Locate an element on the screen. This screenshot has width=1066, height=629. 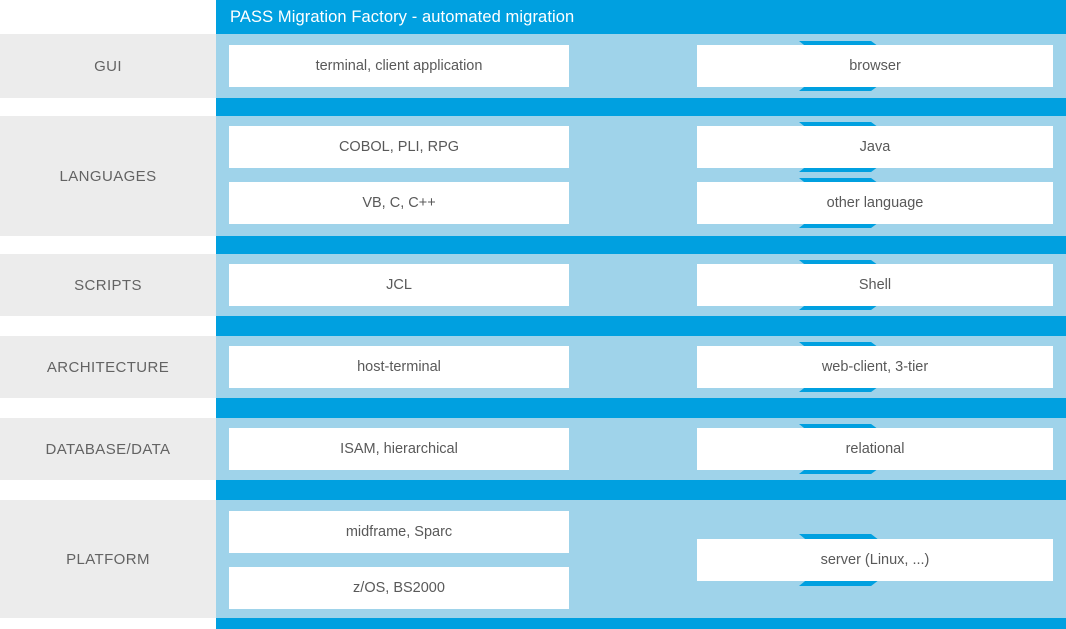
target-box: browser is located at coordinates (875, 66).